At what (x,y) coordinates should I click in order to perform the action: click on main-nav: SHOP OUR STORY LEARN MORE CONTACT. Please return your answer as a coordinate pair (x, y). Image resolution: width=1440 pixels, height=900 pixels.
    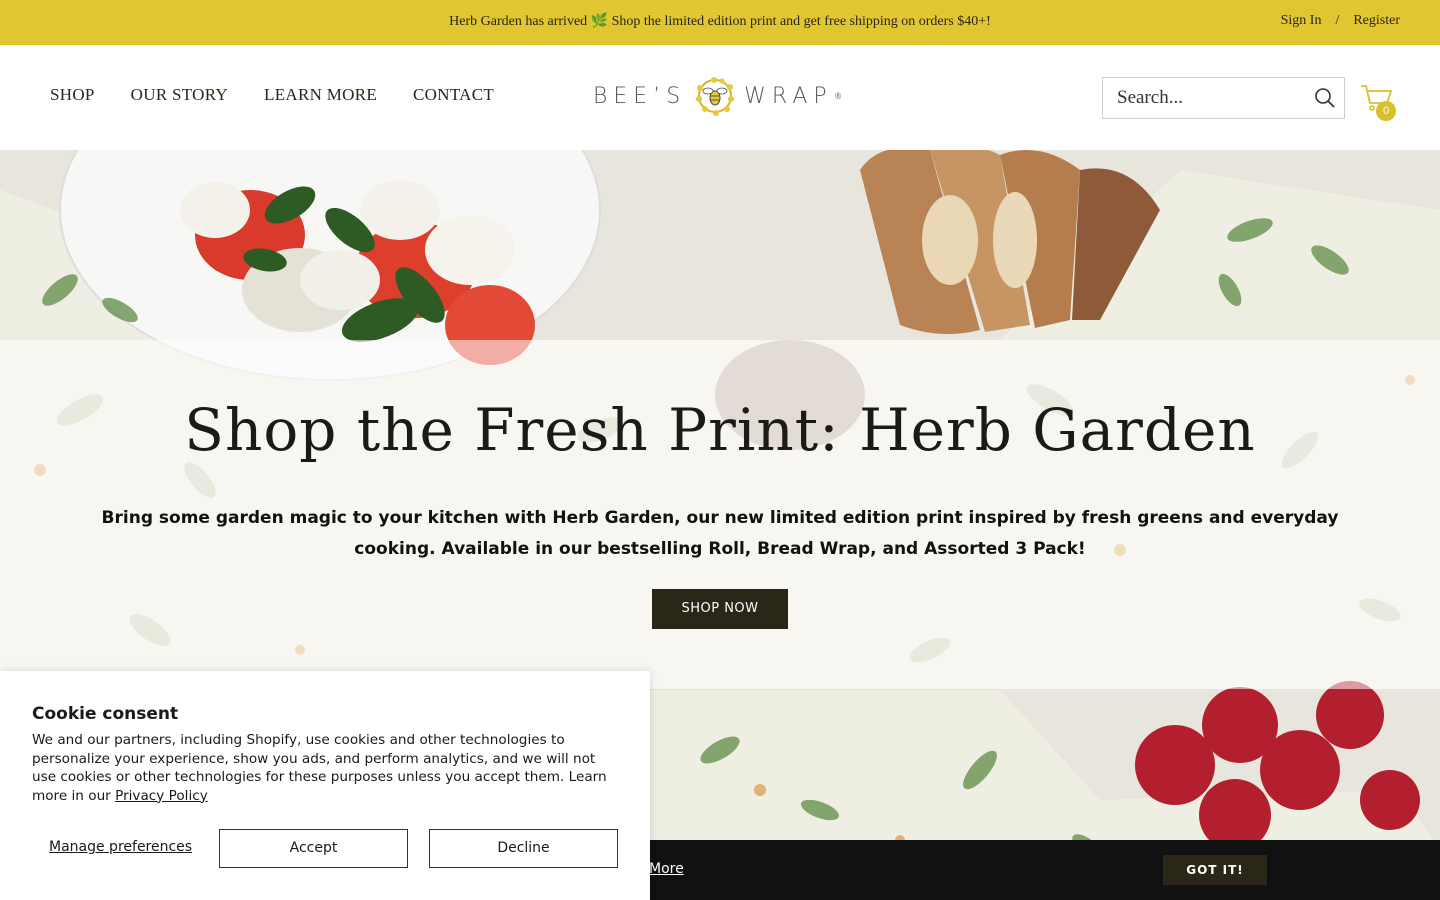
    Looking at the image, I should click on (272, 95).